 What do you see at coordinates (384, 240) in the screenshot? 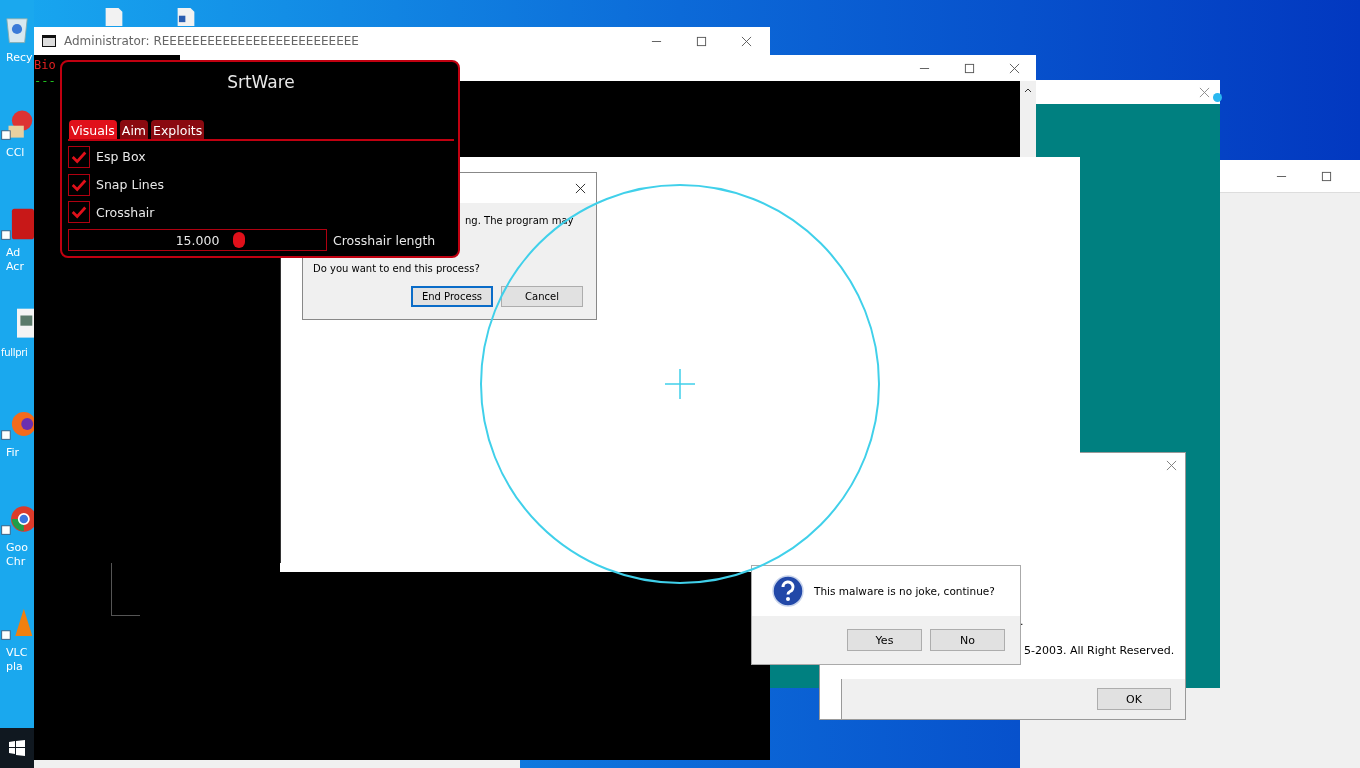
I see `slider-label: Crosshair length` at bounding box center [384, 240].